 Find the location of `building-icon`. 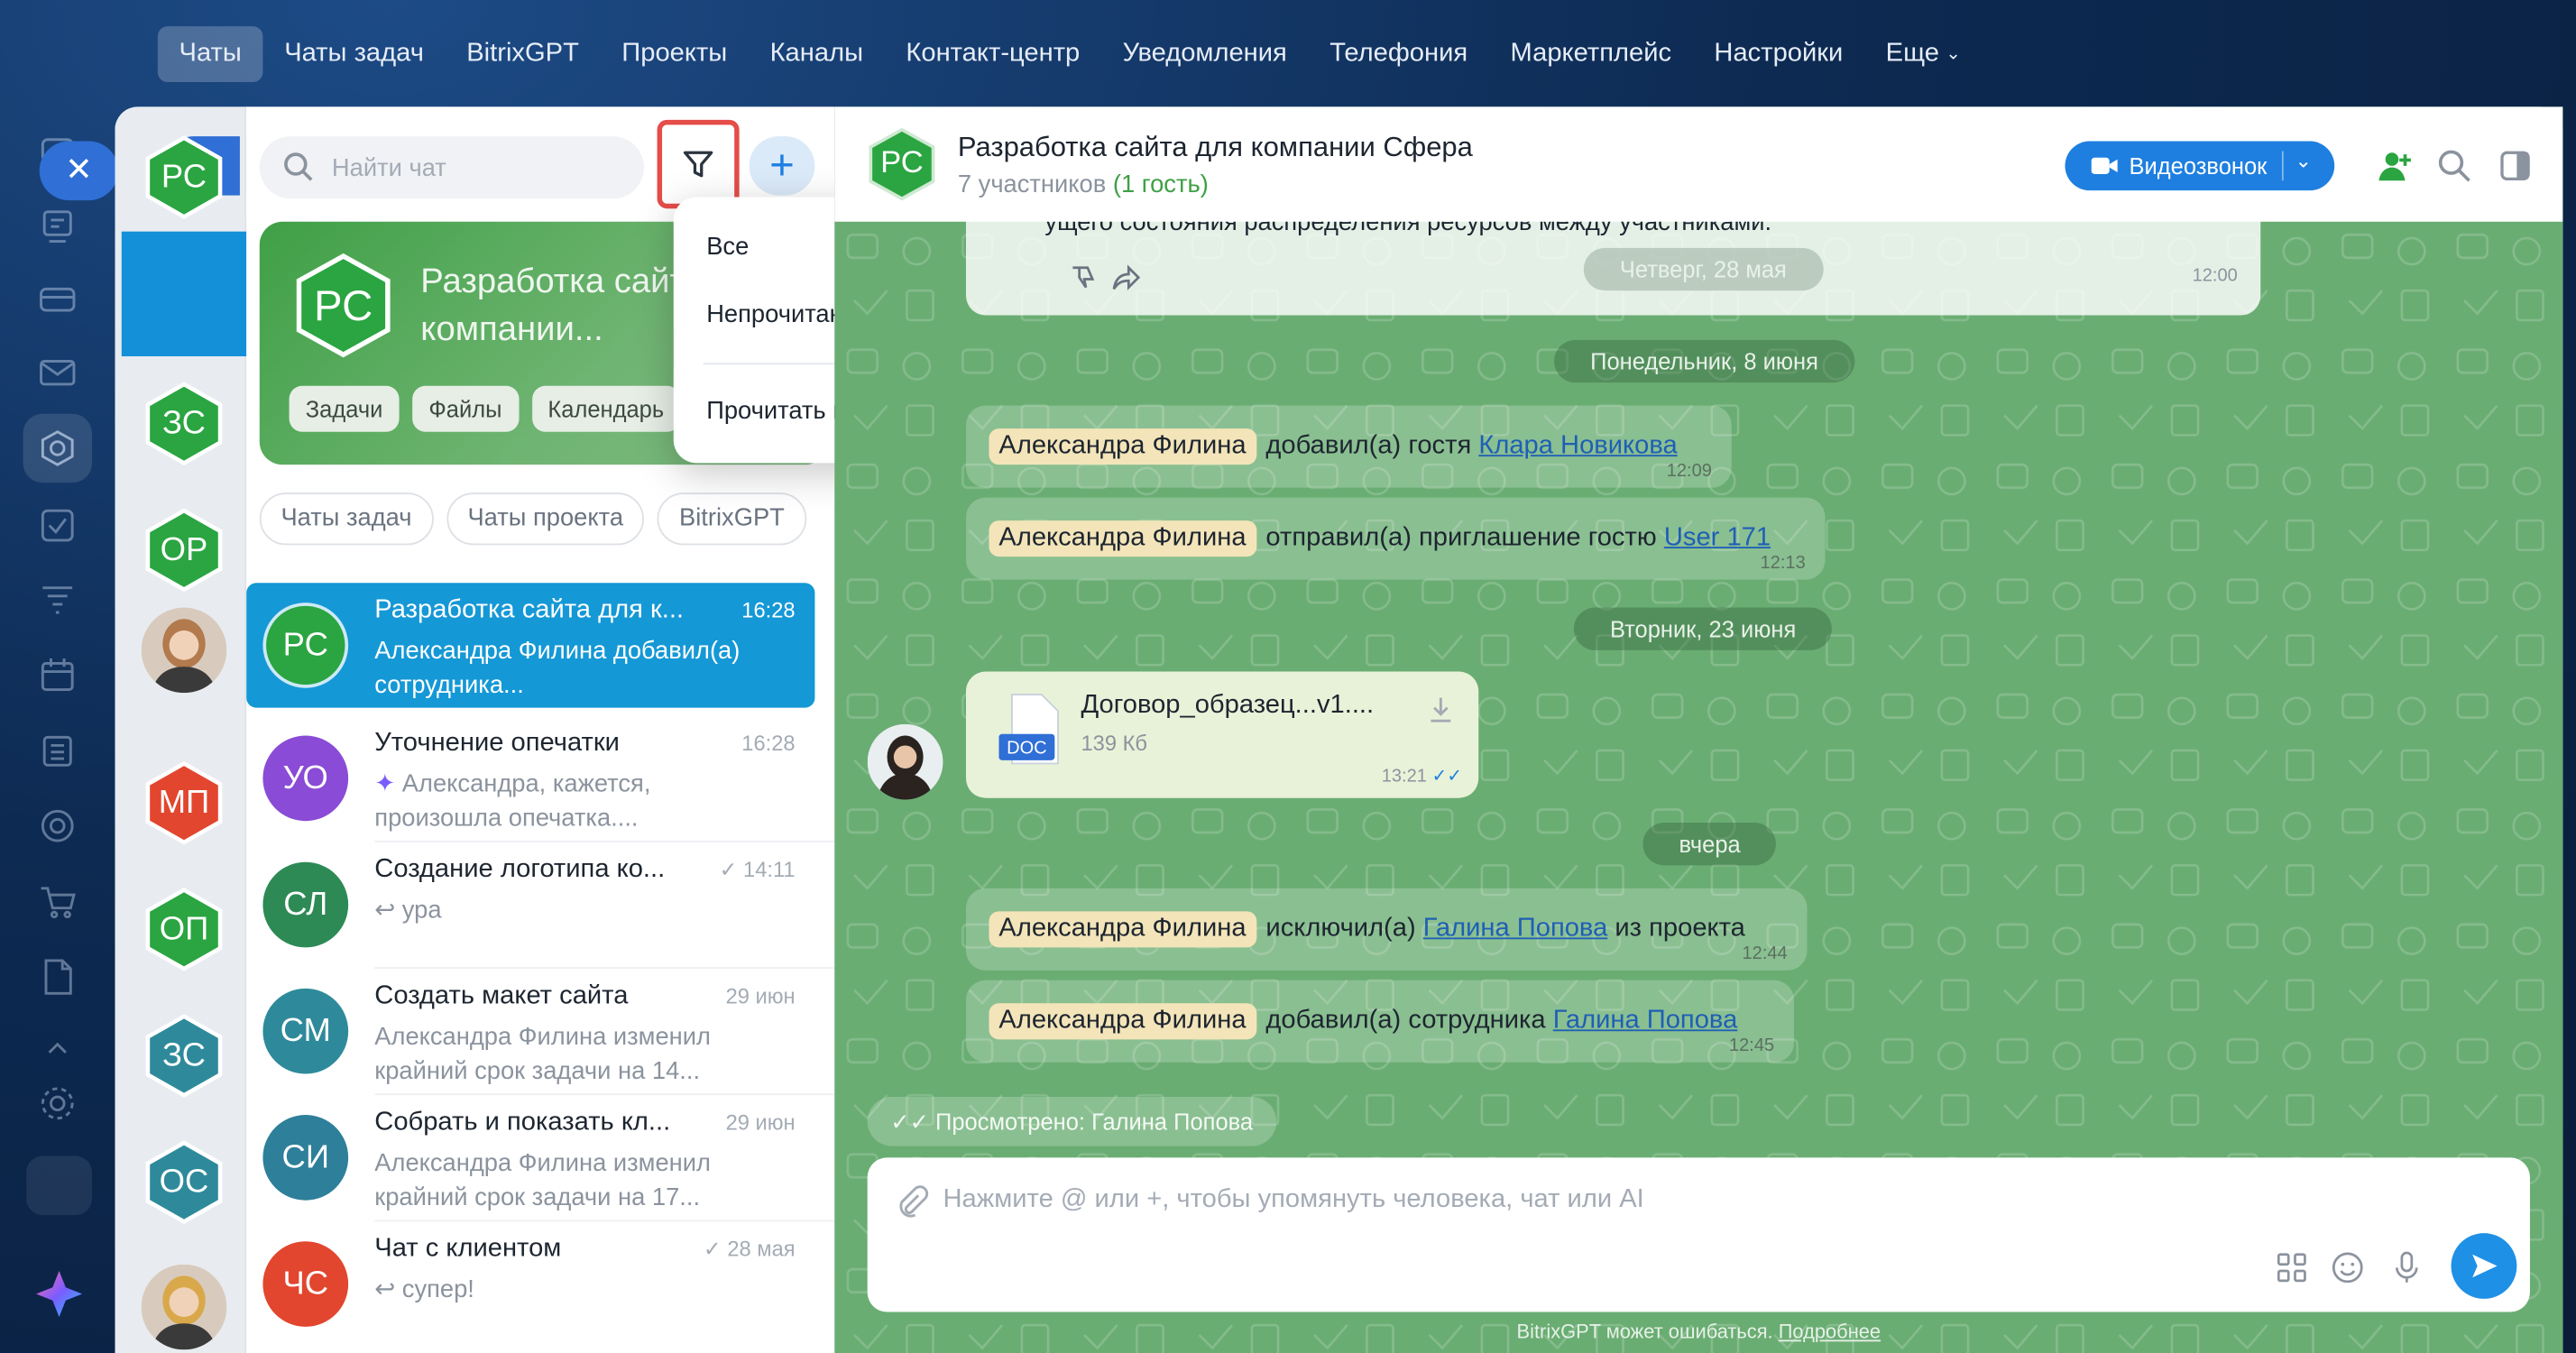

building-icon is located at coordinates (57, 750).